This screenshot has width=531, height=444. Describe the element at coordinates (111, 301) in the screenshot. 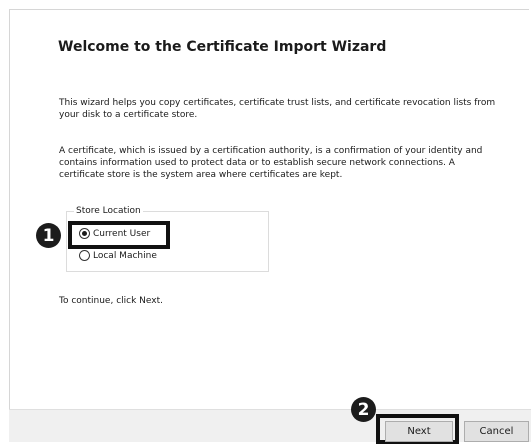

I see `continue-text: To continue, click Next.` at that location.